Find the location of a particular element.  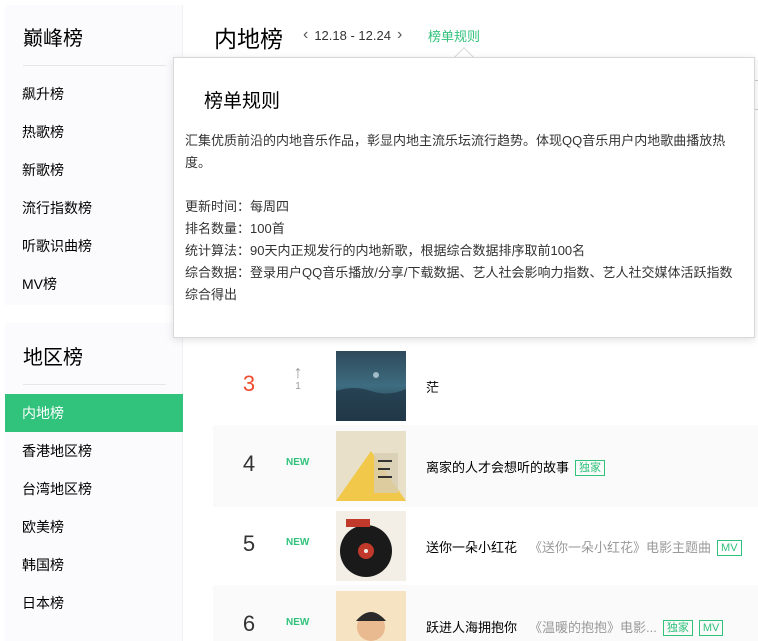

trend-up-icon: ↑ 1 is located at coordinates (298, 378).